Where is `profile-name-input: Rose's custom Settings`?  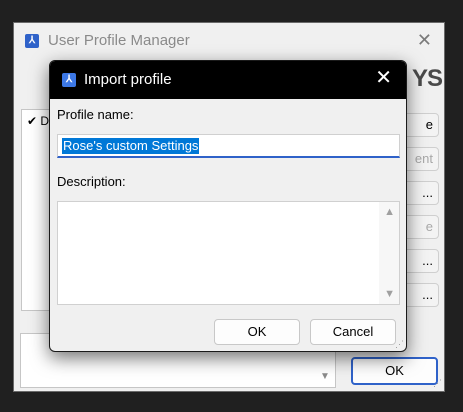
profile-name-input: Rose's custom Settings is located at coordinates (228, 146).